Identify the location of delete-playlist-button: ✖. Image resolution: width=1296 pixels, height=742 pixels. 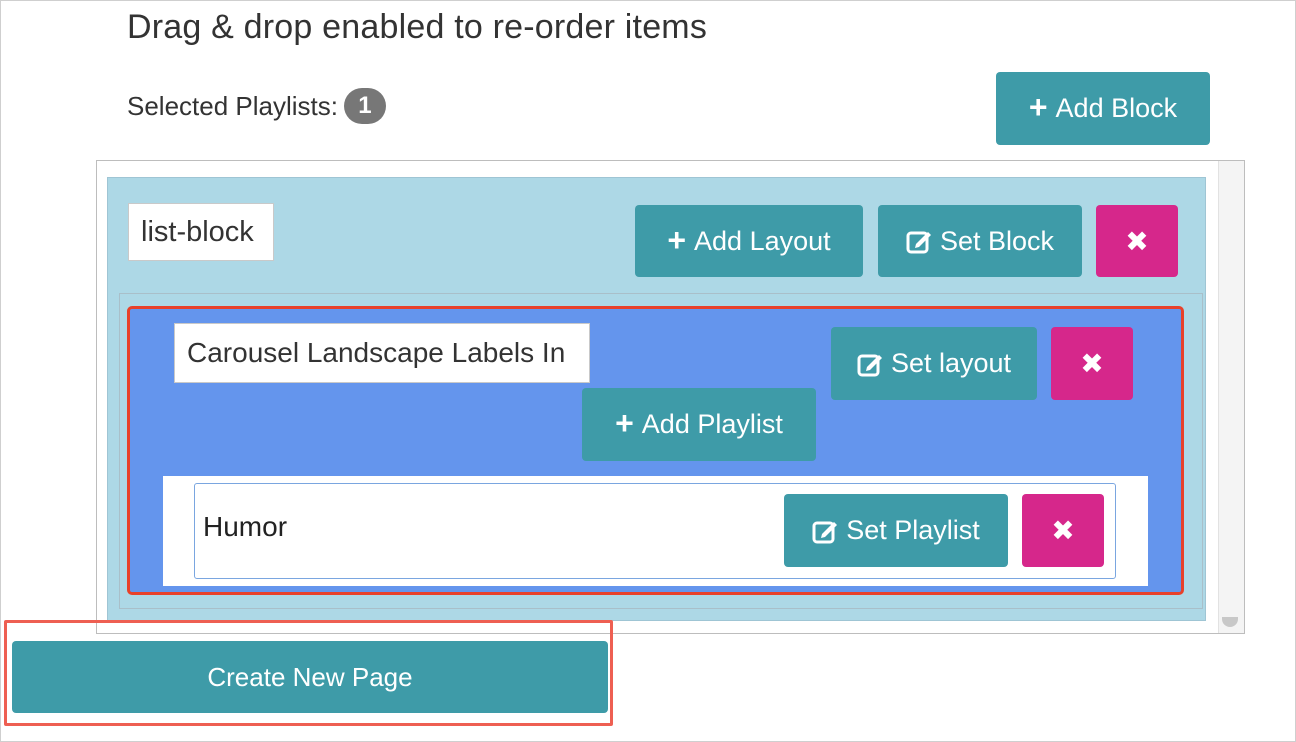
(1063, 530).